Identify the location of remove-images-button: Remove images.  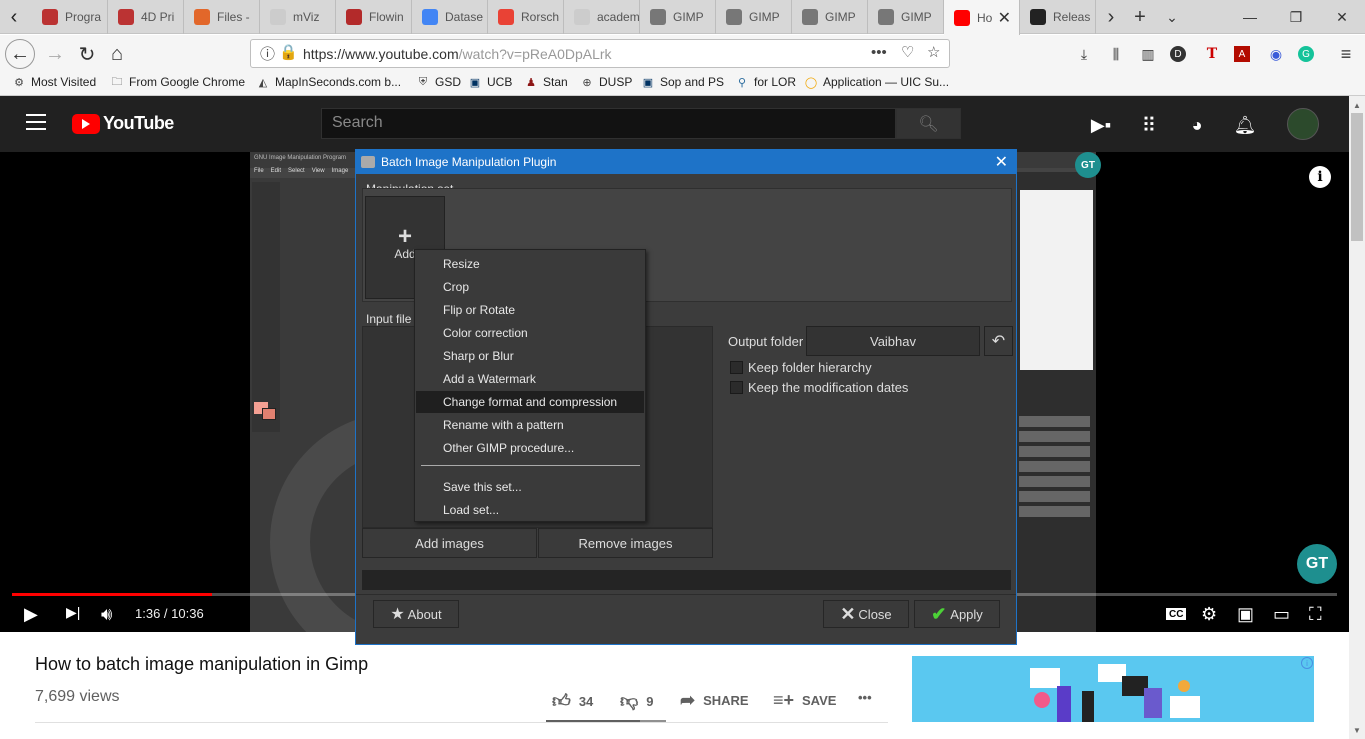
(625, 543).